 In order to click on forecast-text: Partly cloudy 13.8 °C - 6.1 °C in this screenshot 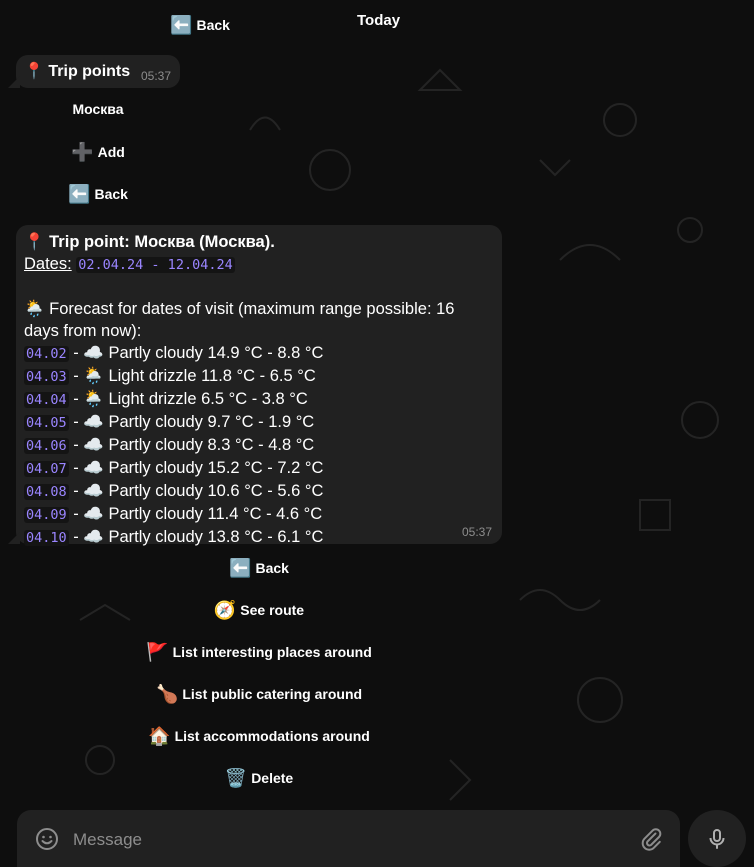, I will do `click(216, 537)`.